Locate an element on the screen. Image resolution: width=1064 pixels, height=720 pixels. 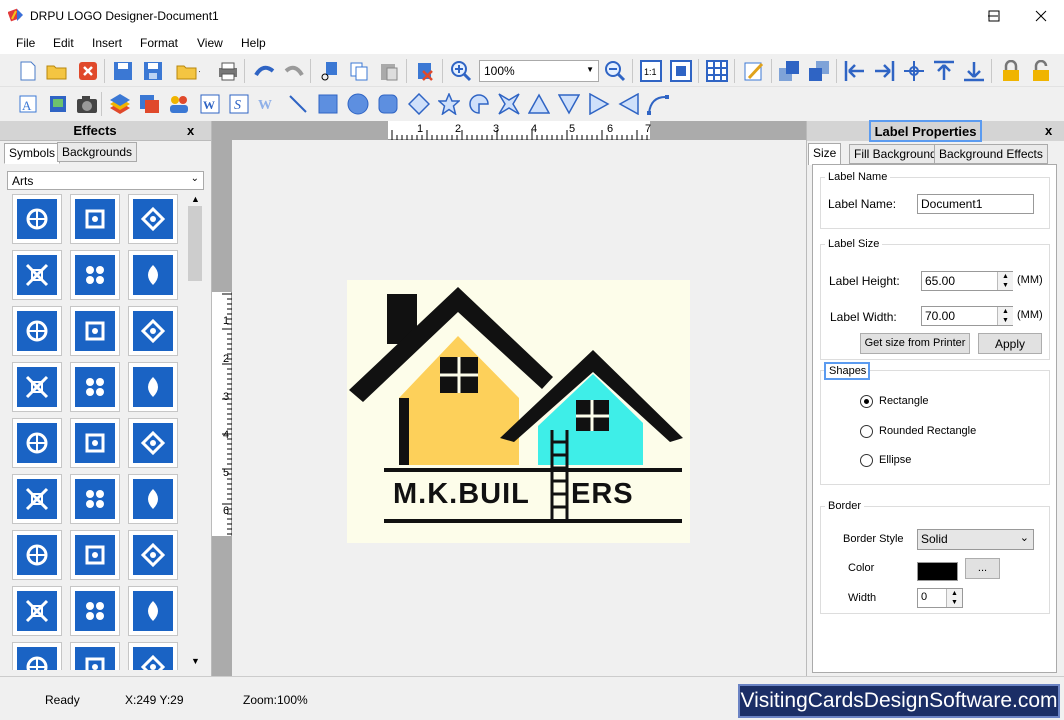
menu-format: Format is located at coordinates (159, 43).